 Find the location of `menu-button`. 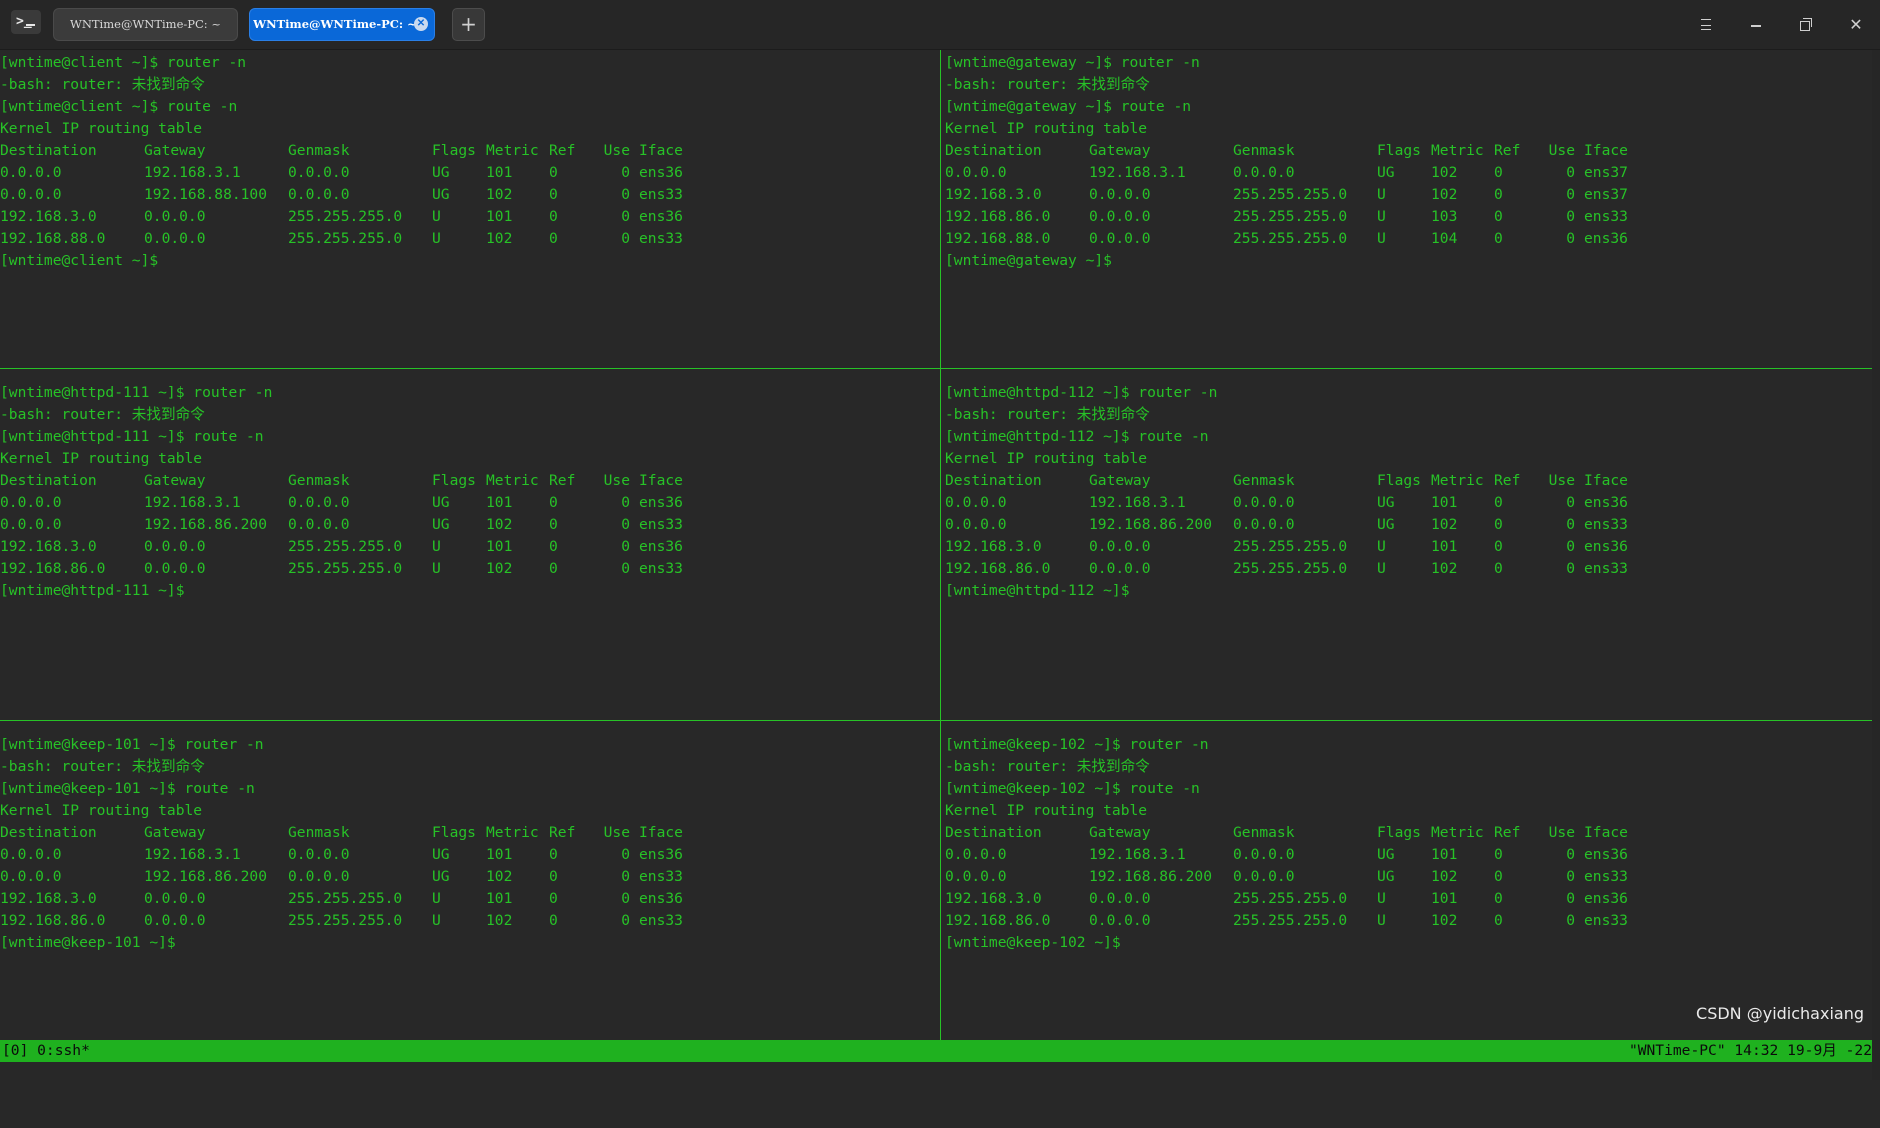

menu-button is located at coordinates (1706, 25).